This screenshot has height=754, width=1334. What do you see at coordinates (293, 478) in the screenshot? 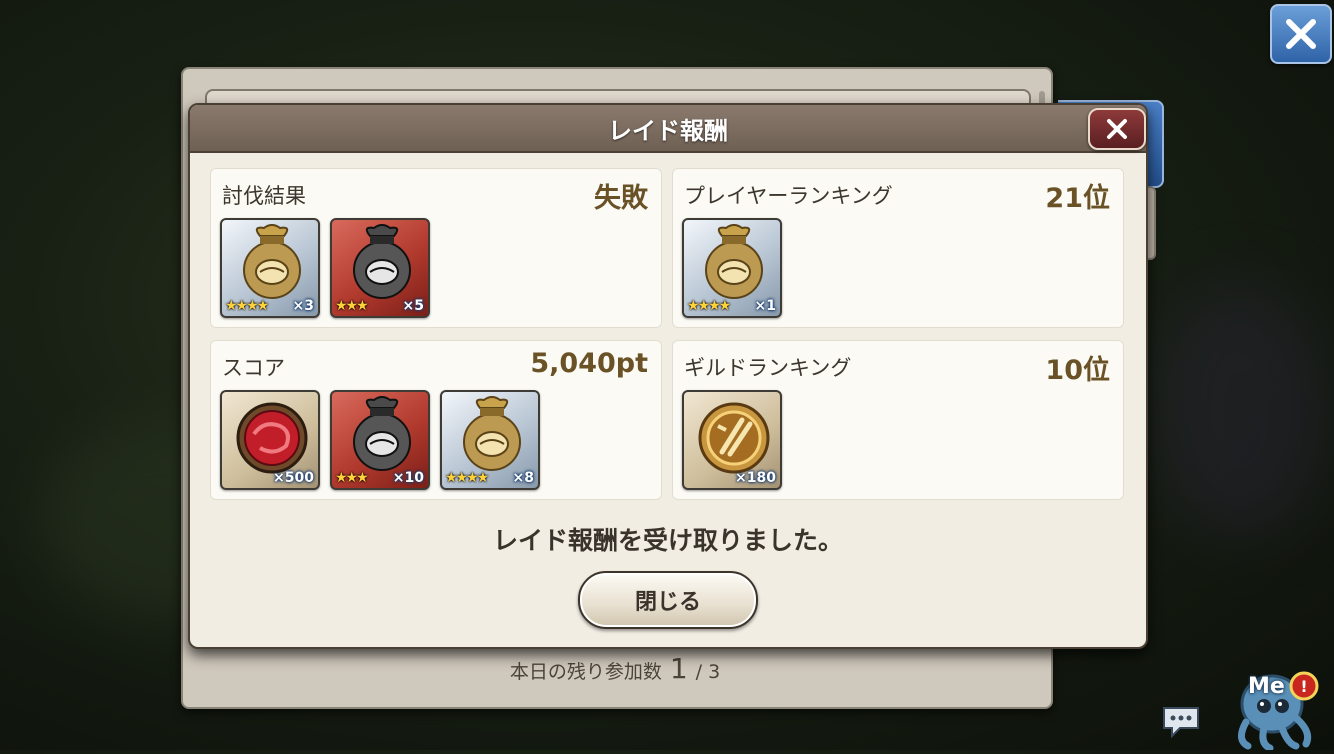
I see `item-quantity: ×500` at bounding box center [293, 478].